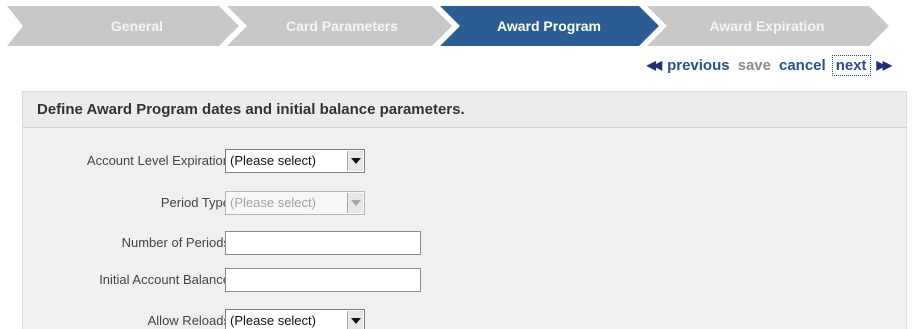  Describe the element at coordinates (188, 320) in the screenshot. I see `allow-reloads-label: Allow Reloads` at that location.